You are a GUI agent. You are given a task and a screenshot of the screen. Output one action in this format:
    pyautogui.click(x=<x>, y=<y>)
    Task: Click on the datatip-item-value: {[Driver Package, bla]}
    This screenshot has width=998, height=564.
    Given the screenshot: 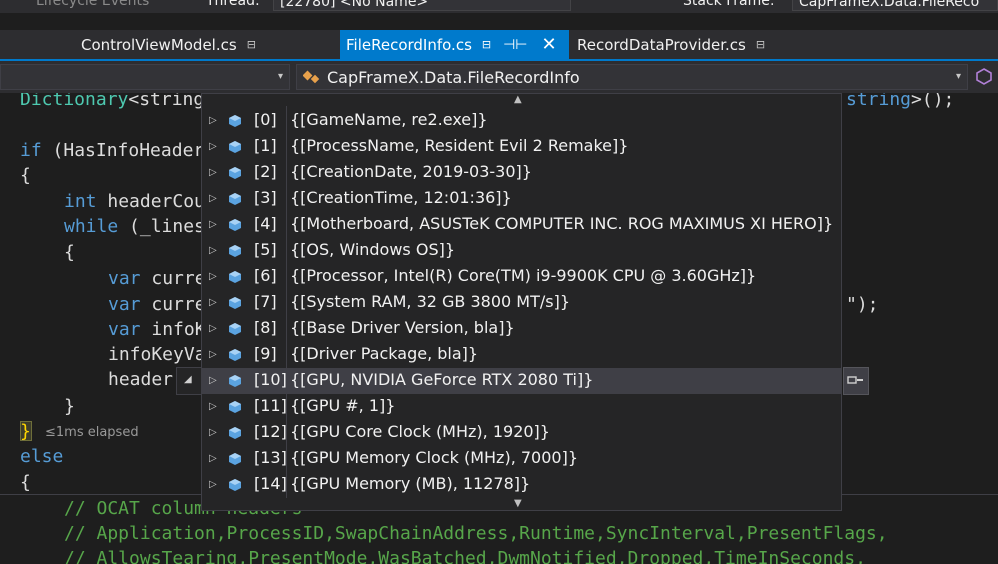 What is the action you would take?
    pyautogui.click(x=384, y=353)
    